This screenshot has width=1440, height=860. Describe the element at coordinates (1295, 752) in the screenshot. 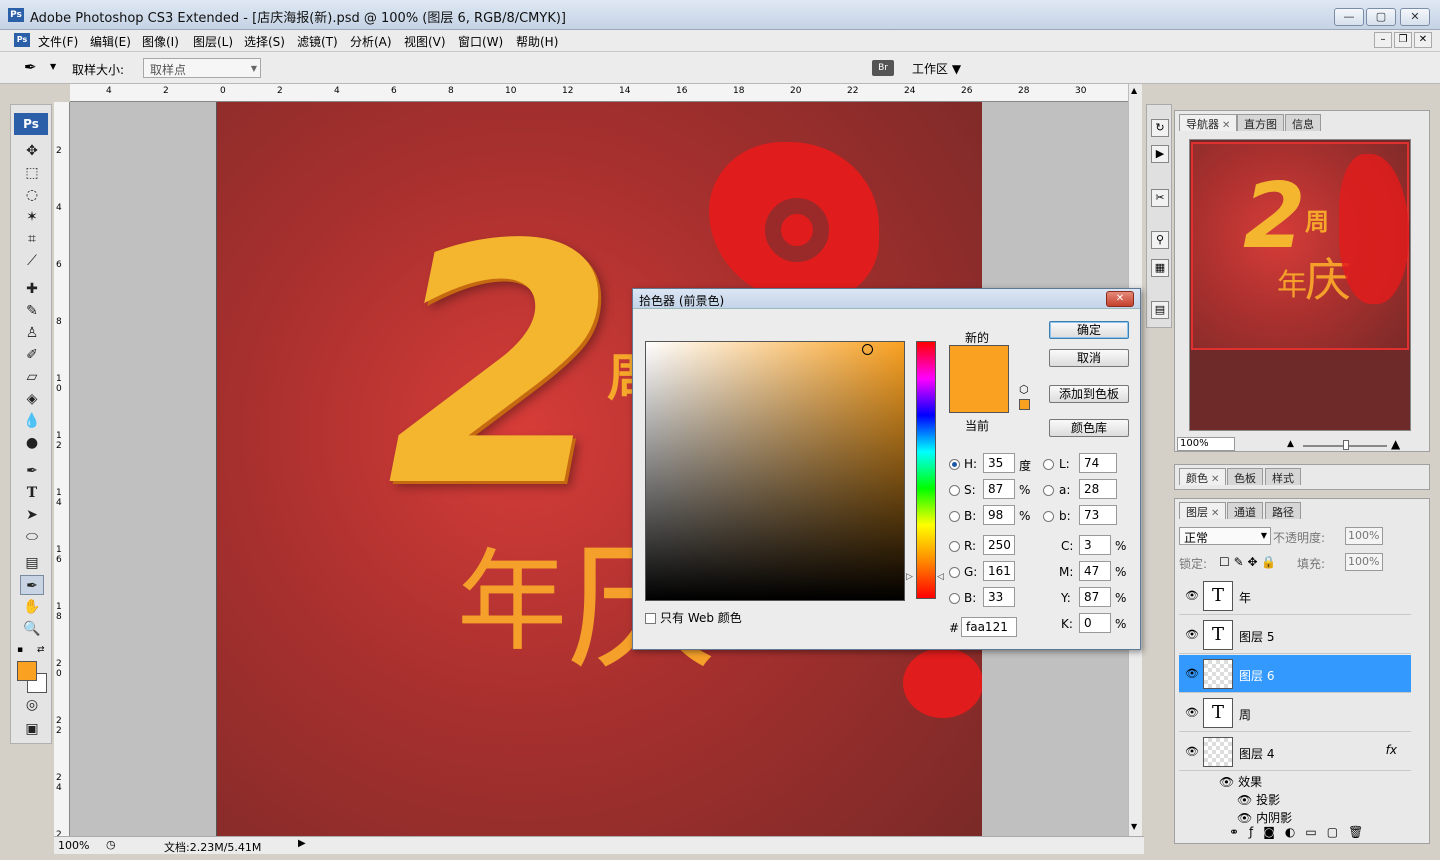

I see `layer-row: 👁 图层 4 fx` at that location.